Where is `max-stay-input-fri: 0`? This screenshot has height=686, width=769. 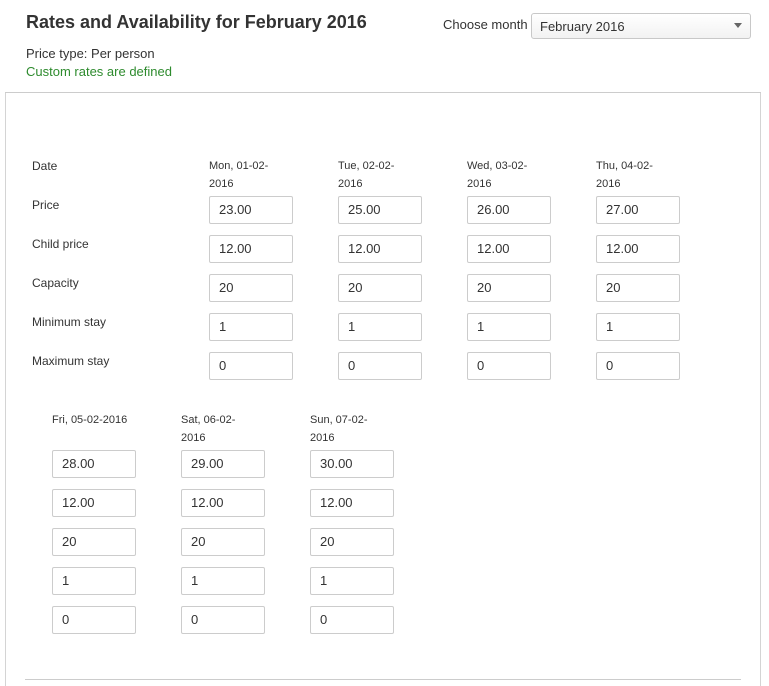
max-stay-input-fri: 0 is located at coordinates (94, 620).